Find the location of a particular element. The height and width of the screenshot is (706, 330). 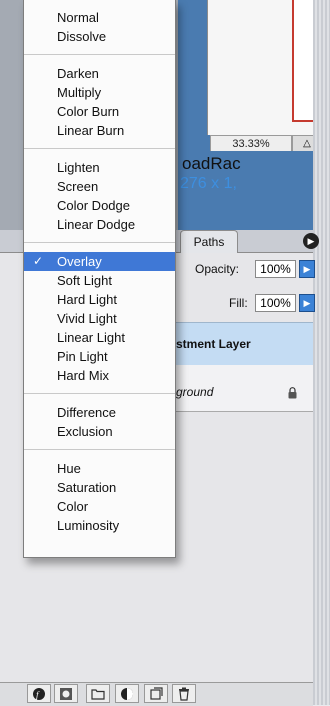

menu-item-label: Exclusion is located at coordinates (85, 431).